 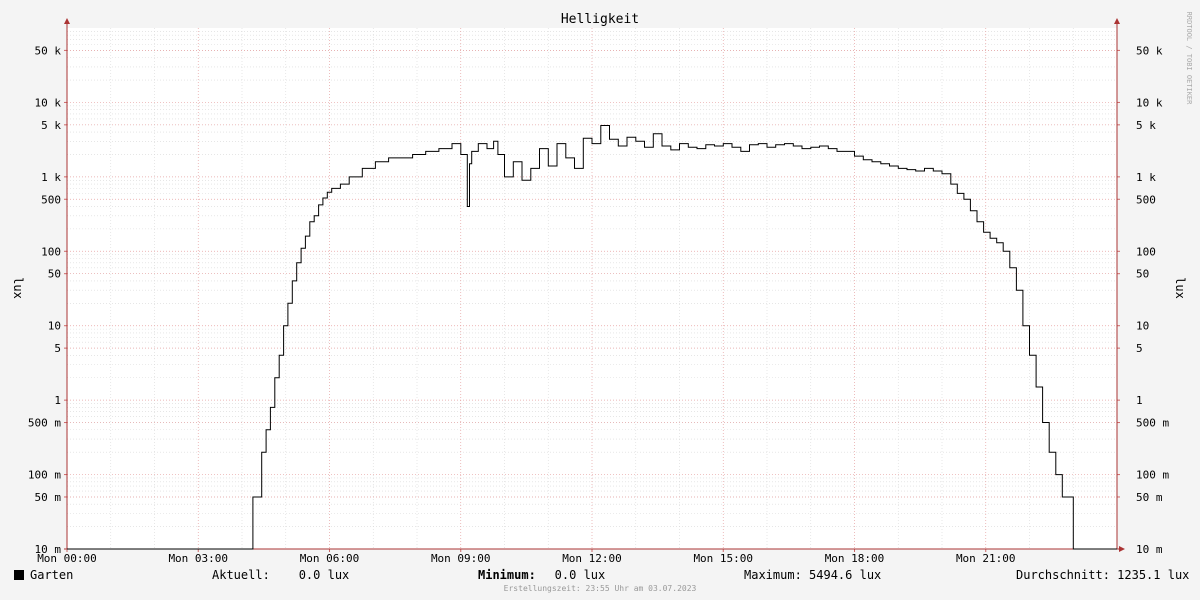 I want to click on y-tick-label-right: 50 m, so click(x=1149, y=497).